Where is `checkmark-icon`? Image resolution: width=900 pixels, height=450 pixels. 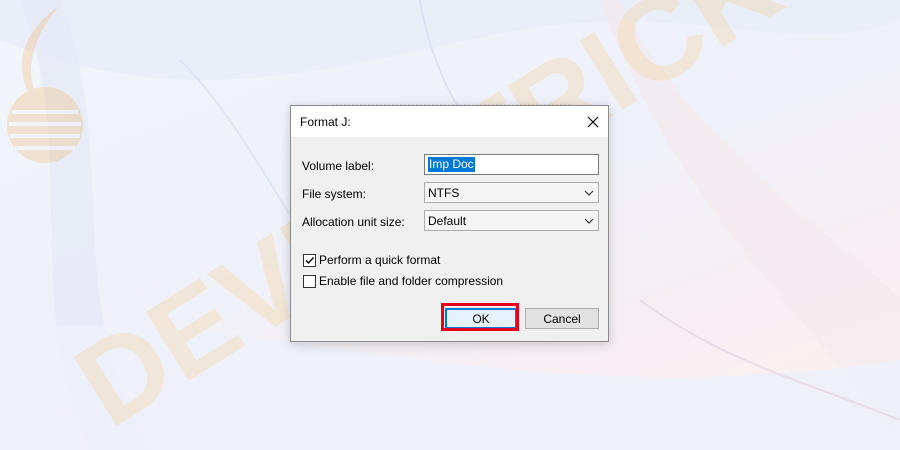 checkmark-icon is located at coordinates (310, 260).